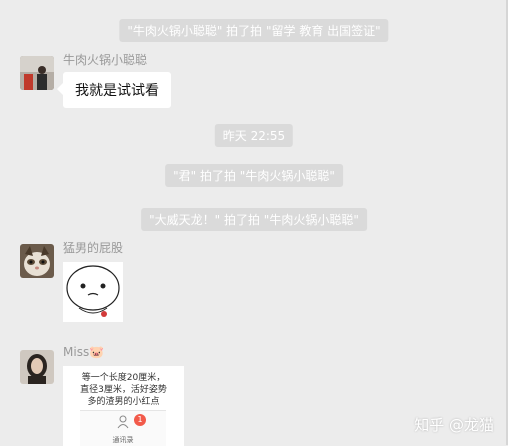  I want to click on unread-badge: 1, so click(140, 420).